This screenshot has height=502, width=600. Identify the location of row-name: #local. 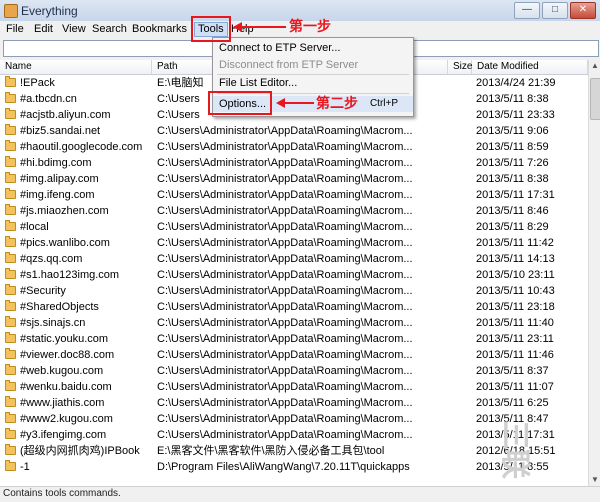
(34, 227).